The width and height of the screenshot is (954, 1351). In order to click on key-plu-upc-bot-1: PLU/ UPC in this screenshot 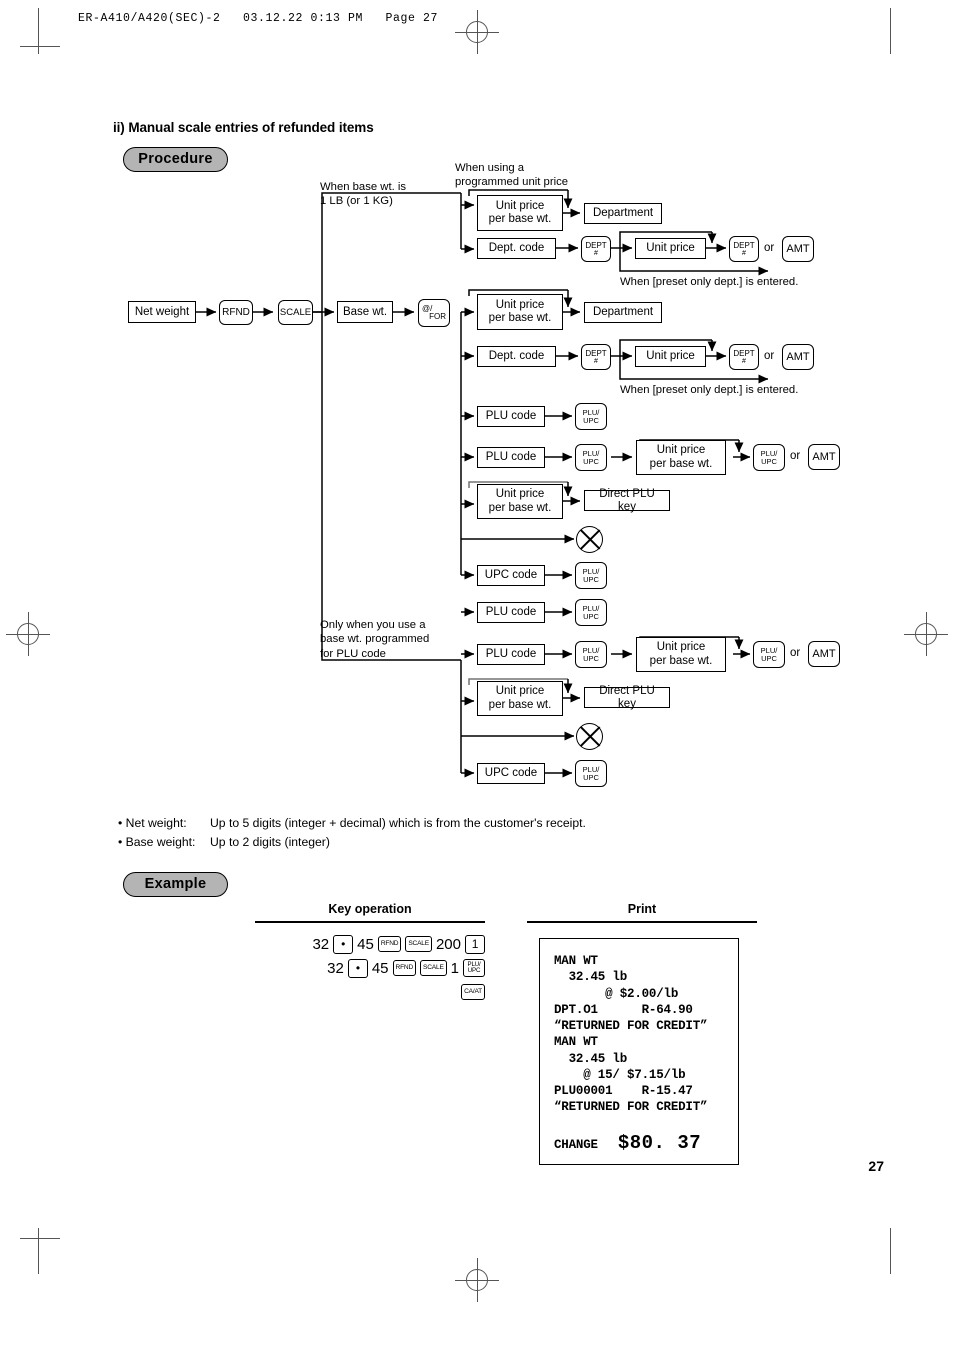, I will do `click(591, 612)`.